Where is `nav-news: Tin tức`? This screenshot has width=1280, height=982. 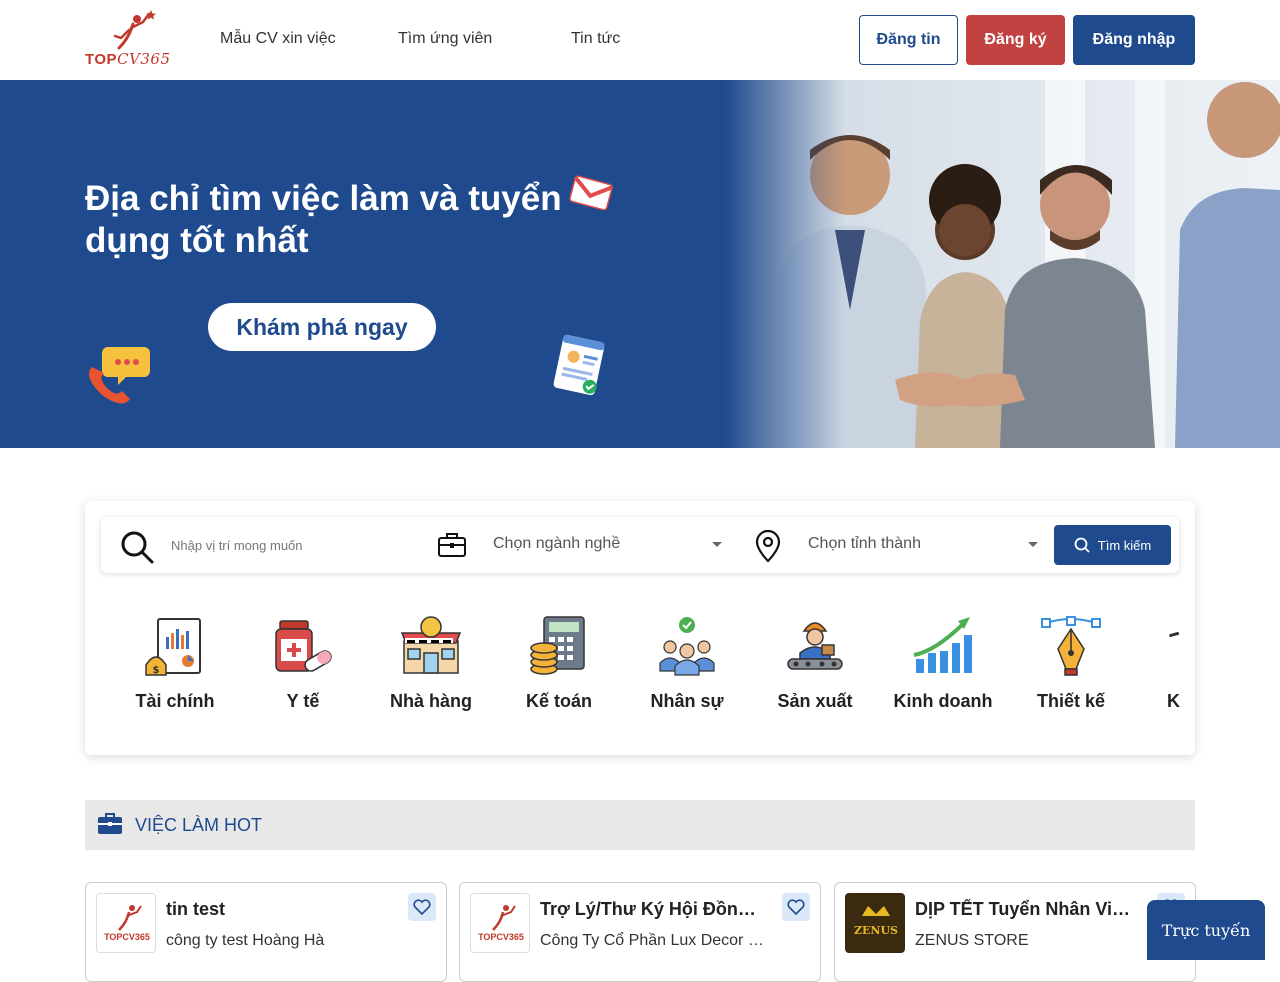
nav-news: Tin tức is located at coordinates (595, 39).